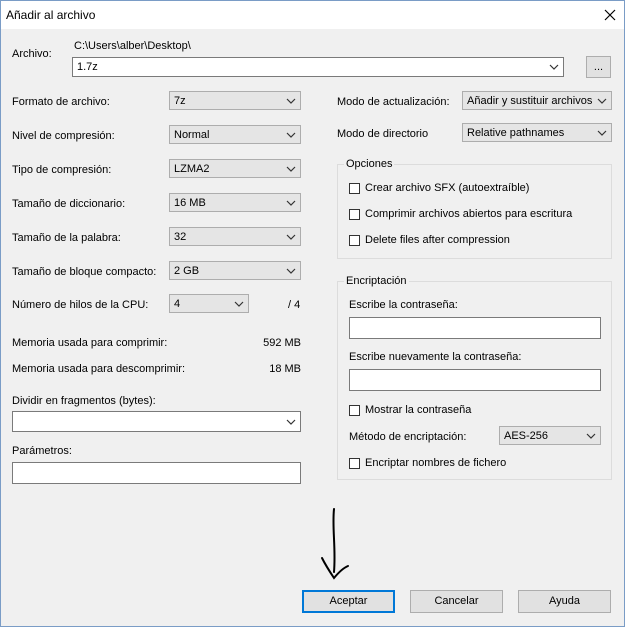  I want to click on word-value: 32, so click(180, 237).